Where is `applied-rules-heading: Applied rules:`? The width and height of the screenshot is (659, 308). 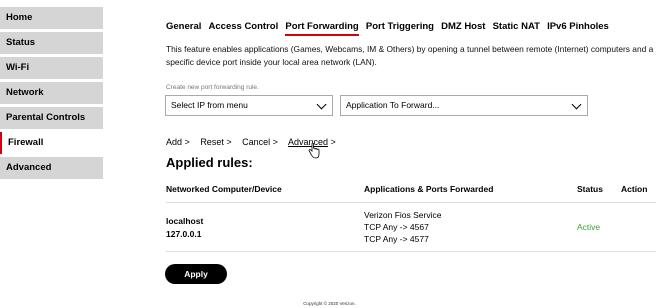
applied-rules-heading: Applied rules: is located at coordinates (209, 162).